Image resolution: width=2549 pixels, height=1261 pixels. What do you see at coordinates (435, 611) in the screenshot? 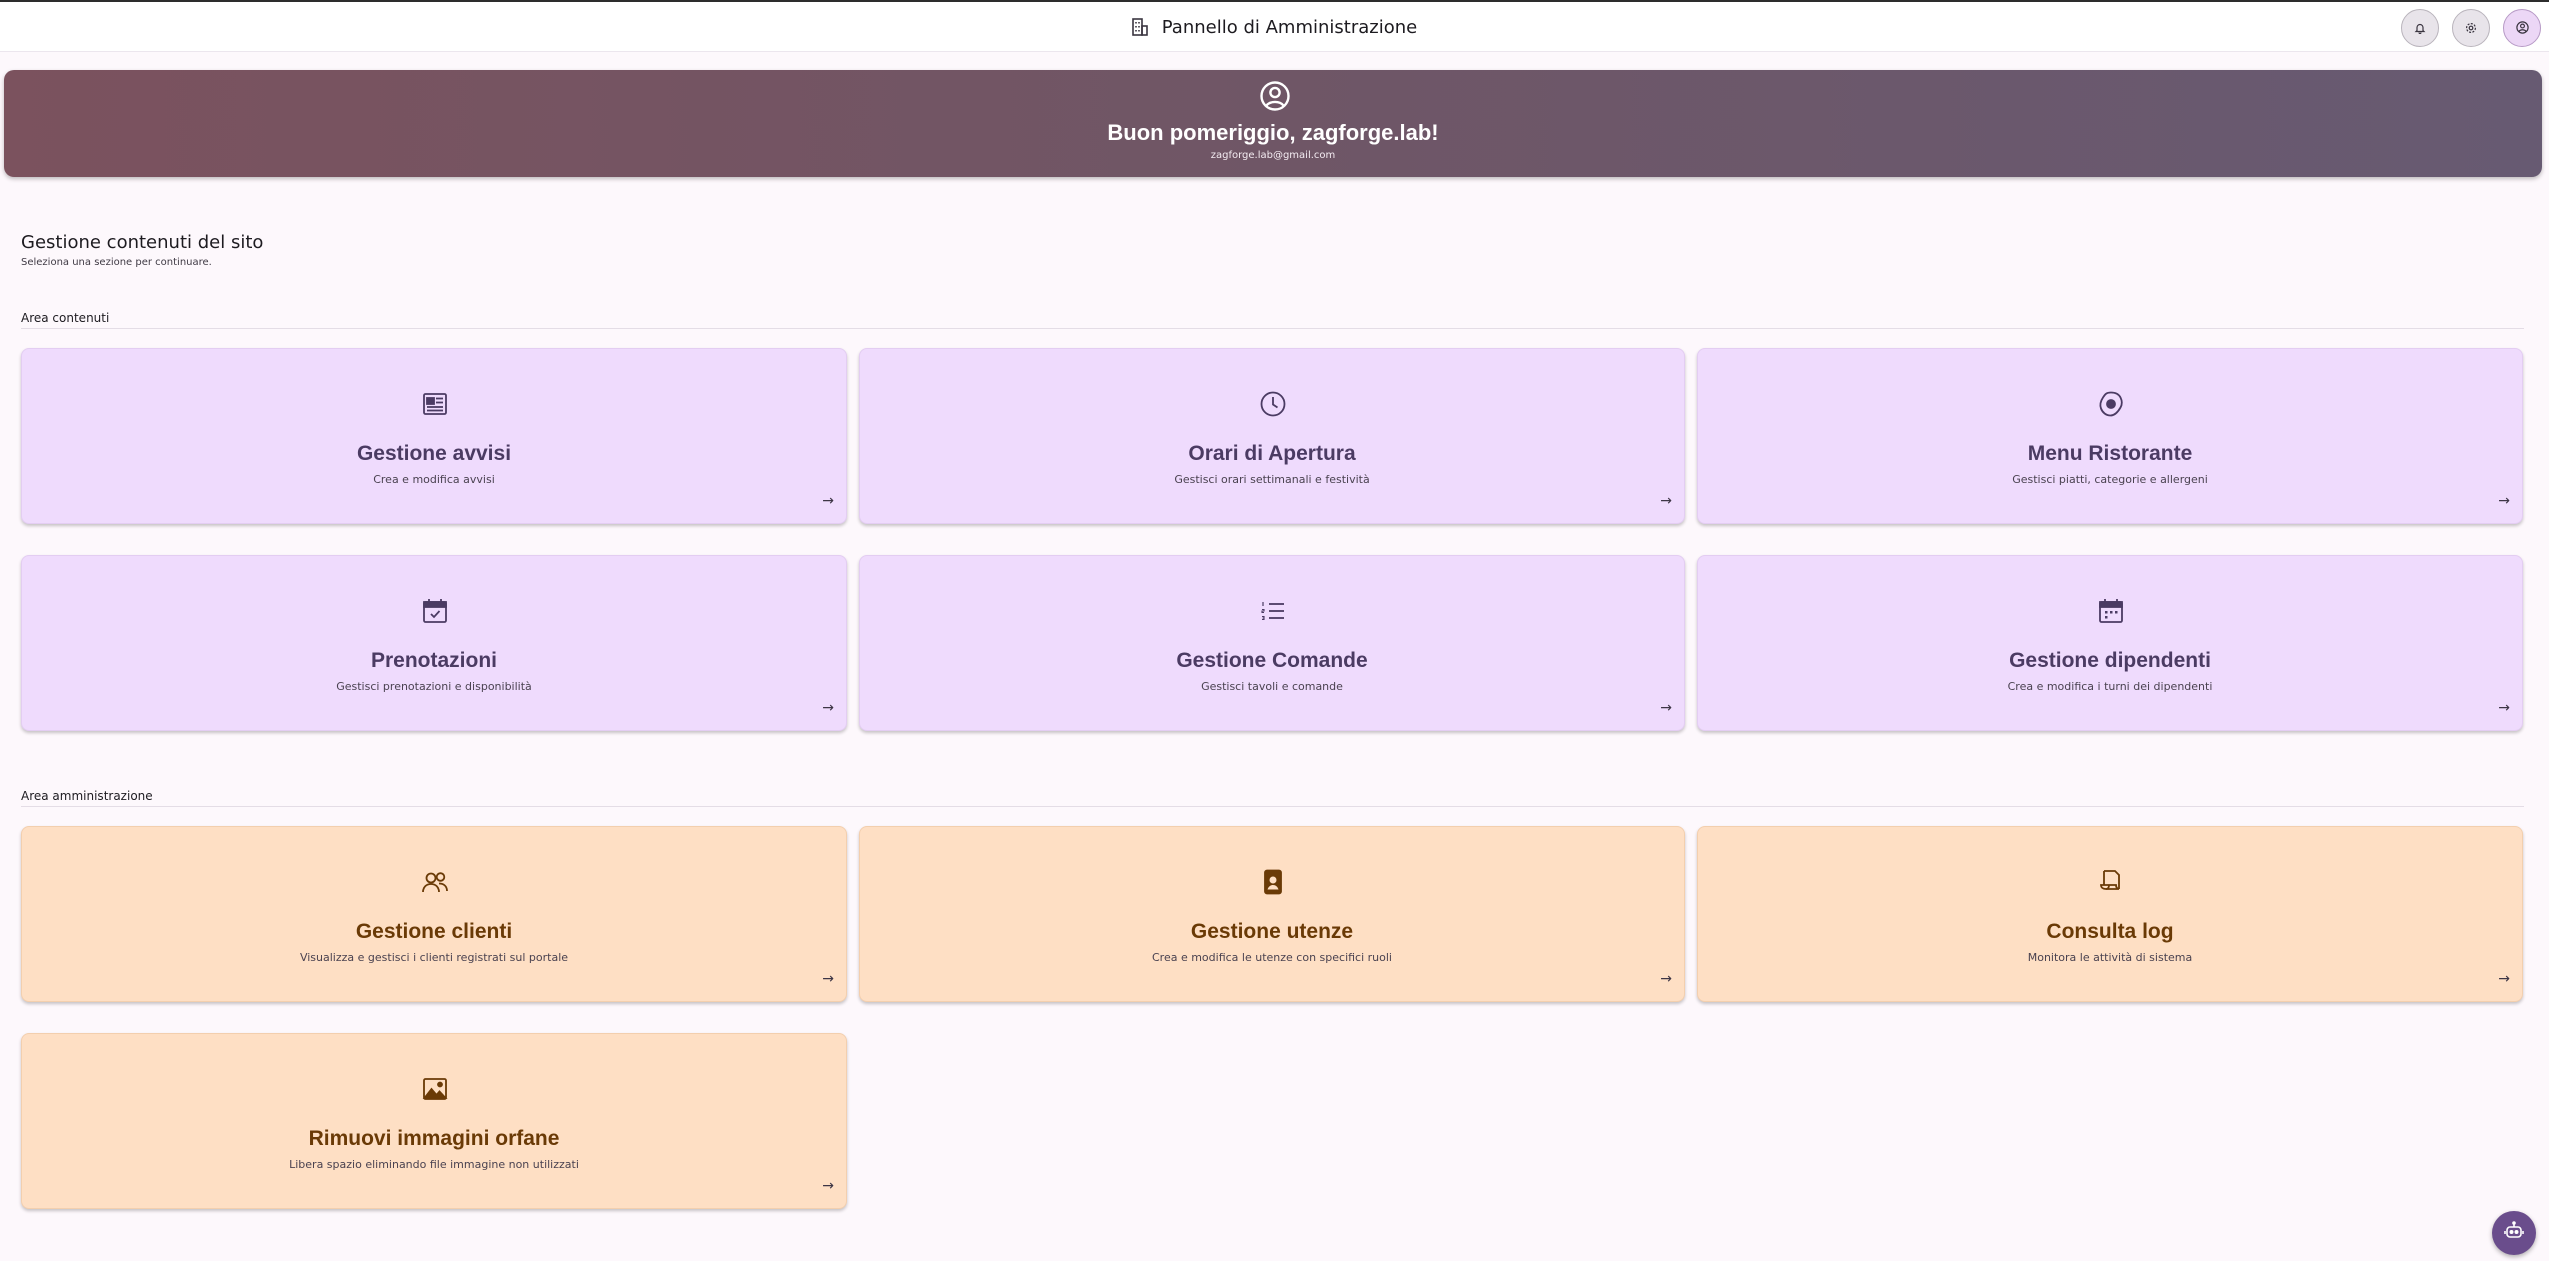
I see `calendar-check-icon` at bounding box center [435, 611].